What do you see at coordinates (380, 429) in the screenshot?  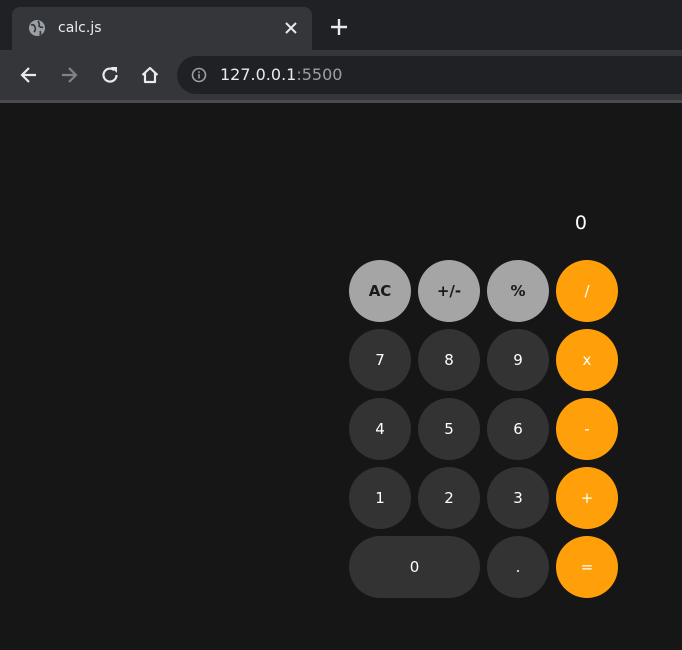 I see `digit-4-button: 4` at bounding box center [380, 429].